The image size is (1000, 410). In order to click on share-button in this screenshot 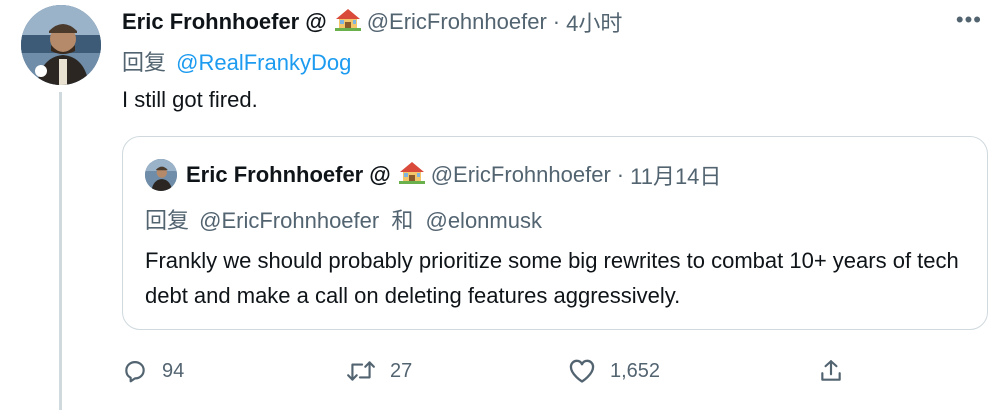, I will do `click(831, 371)`.